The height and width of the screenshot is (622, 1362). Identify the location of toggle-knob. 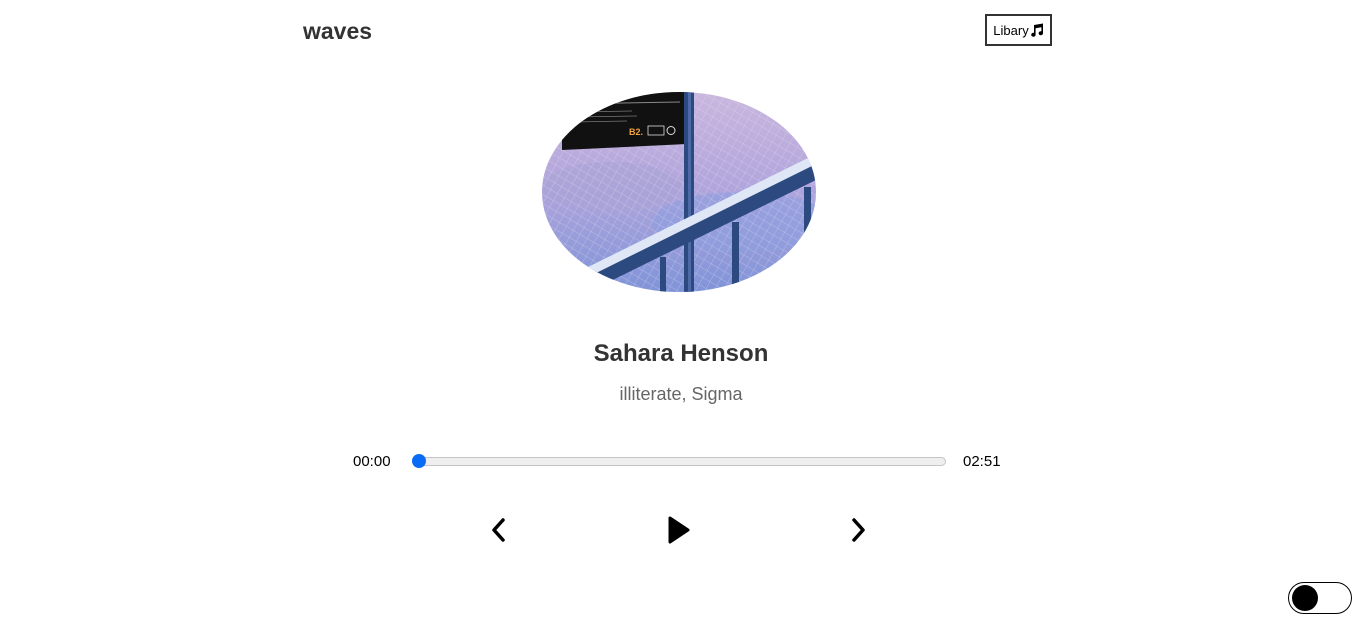
(1305, 598).